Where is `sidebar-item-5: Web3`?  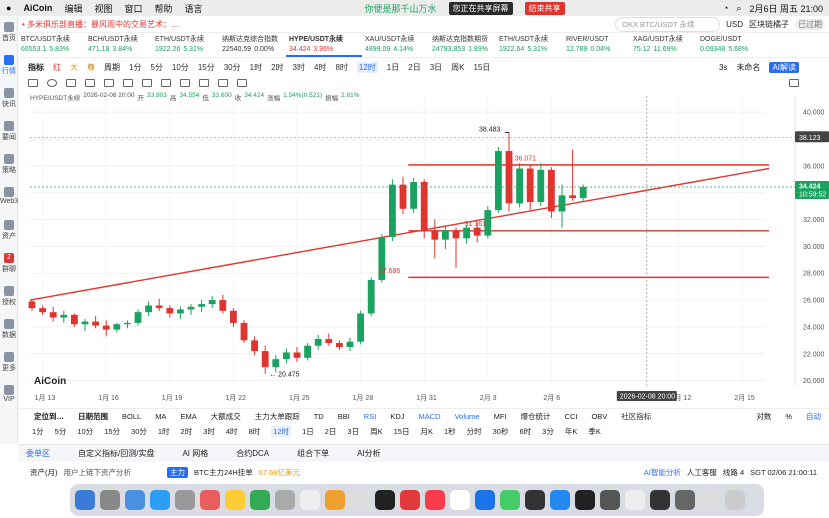
sidebar-item-5: Web3 is located at coordinates (9, 196).